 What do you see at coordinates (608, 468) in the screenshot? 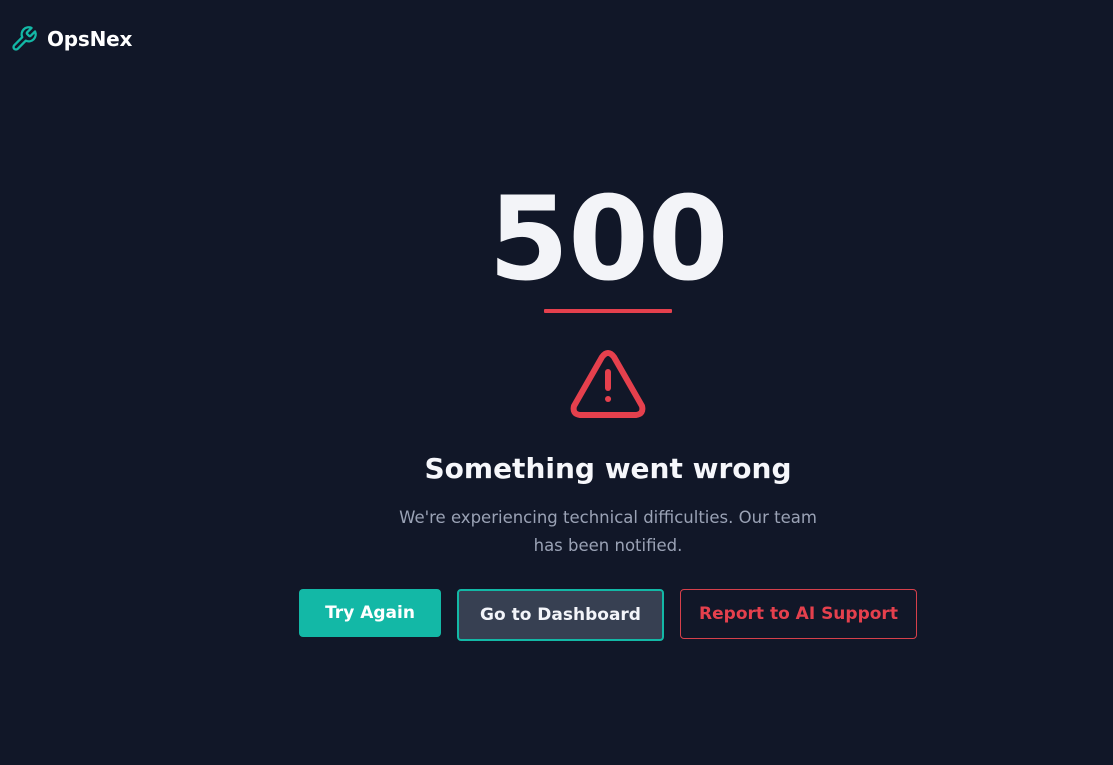
I see `error-title: Something went wrong` at bounding box center [608, 468].